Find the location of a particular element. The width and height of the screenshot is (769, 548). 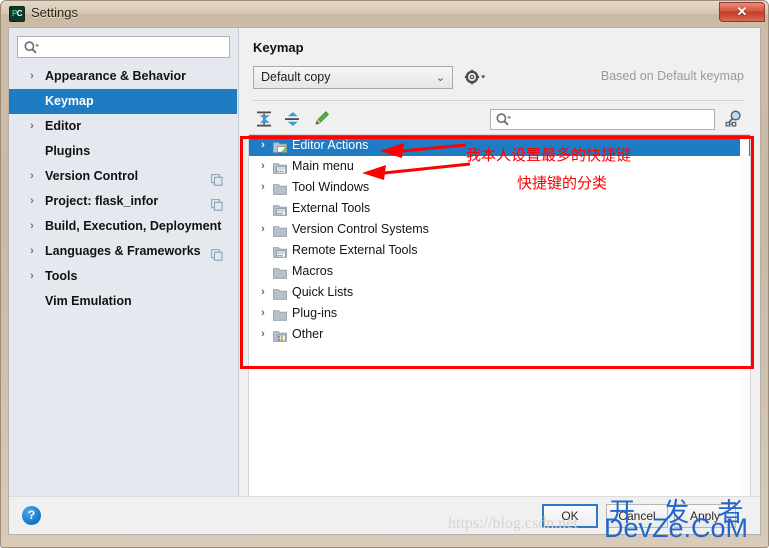

tree-row: › Main menu is located at coordinates (499, 166).